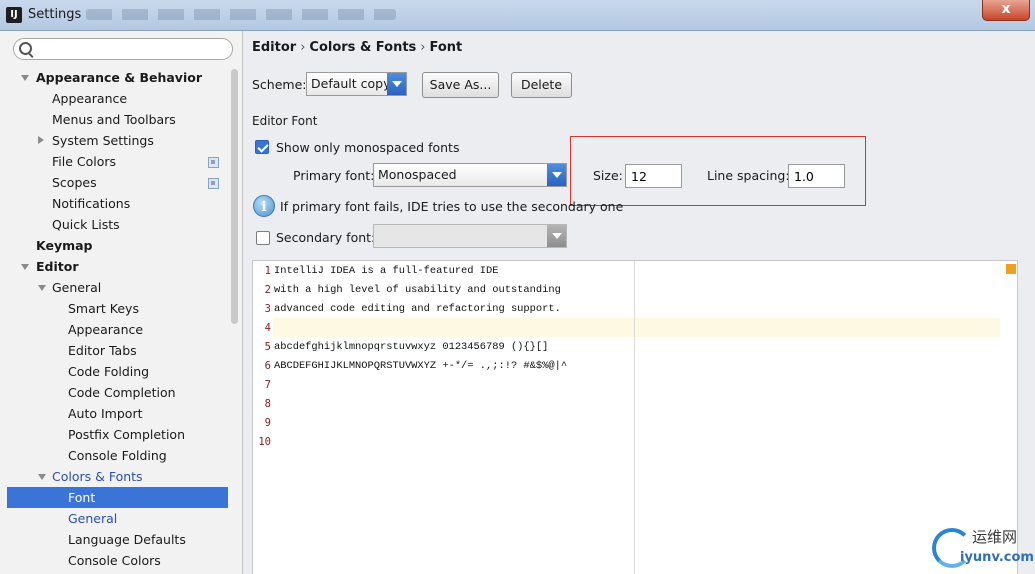 This screenshot has height=574, width=1035. Describe the element at coordinates (117, 455) in the screenshot. I see `tree-item-console-folding: Console Folding` at that location.